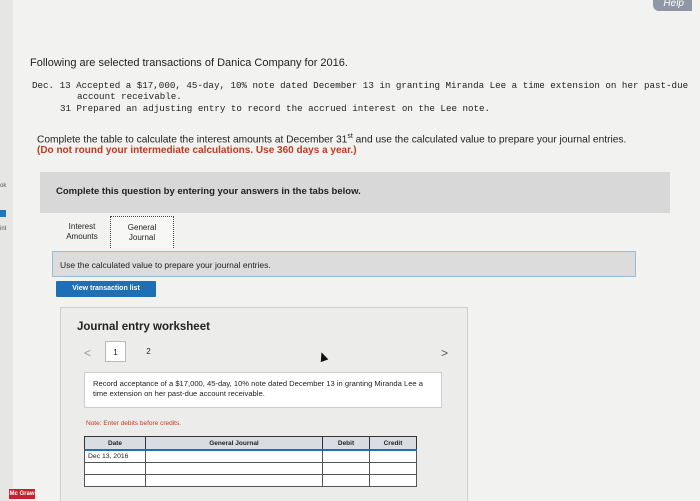  What do you see at coordinates (22, 494) in the screenshot?
I see `mcgraw-logo: Mc Graw` at bounding box center [22, 494].